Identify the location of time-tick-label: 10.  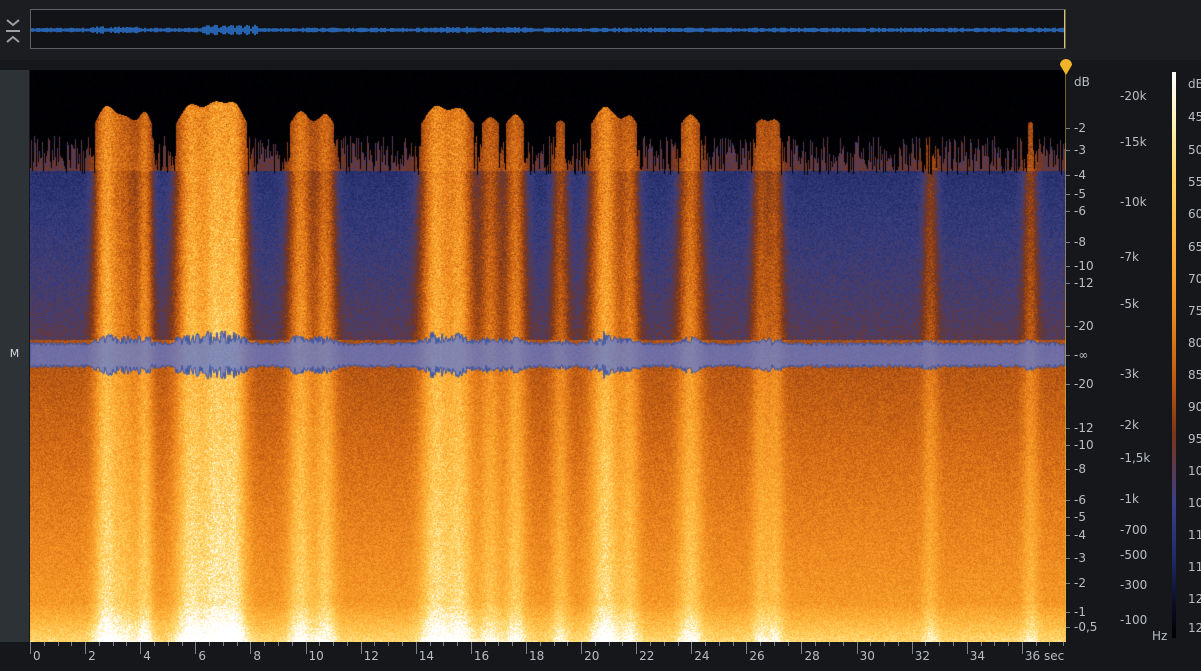
(316, 656).